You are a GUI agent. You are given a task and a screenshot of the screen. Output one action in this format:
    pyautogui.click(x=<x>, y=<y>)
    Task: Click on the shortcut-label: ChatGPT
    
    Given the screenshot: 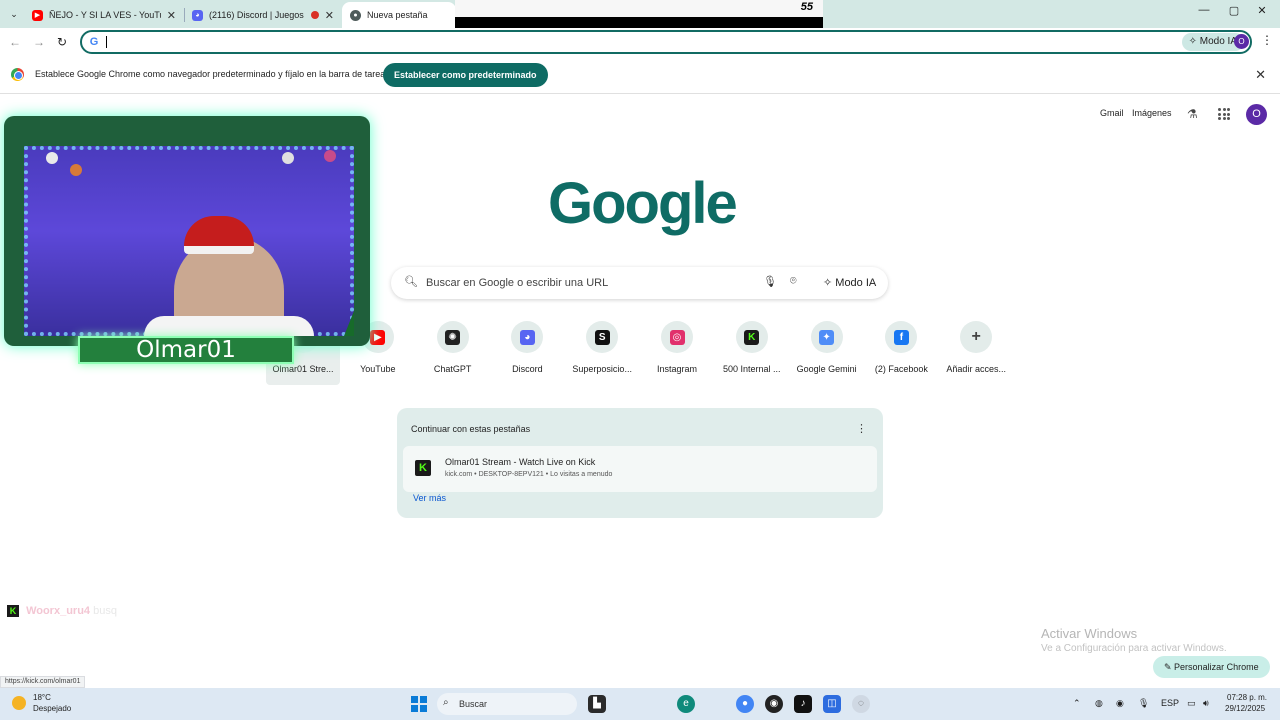 What is the action you would take?
    pyautogui.click(x=452, y=369)
    